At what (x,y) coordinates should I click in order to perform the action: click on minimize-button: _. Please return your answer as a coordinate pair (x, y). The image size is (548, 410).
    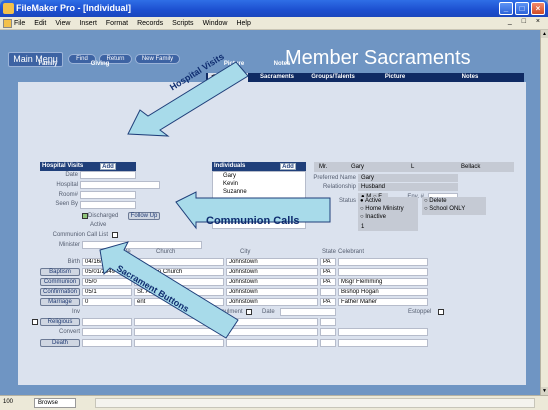
    Looking at the image, I should click on (506, 8).